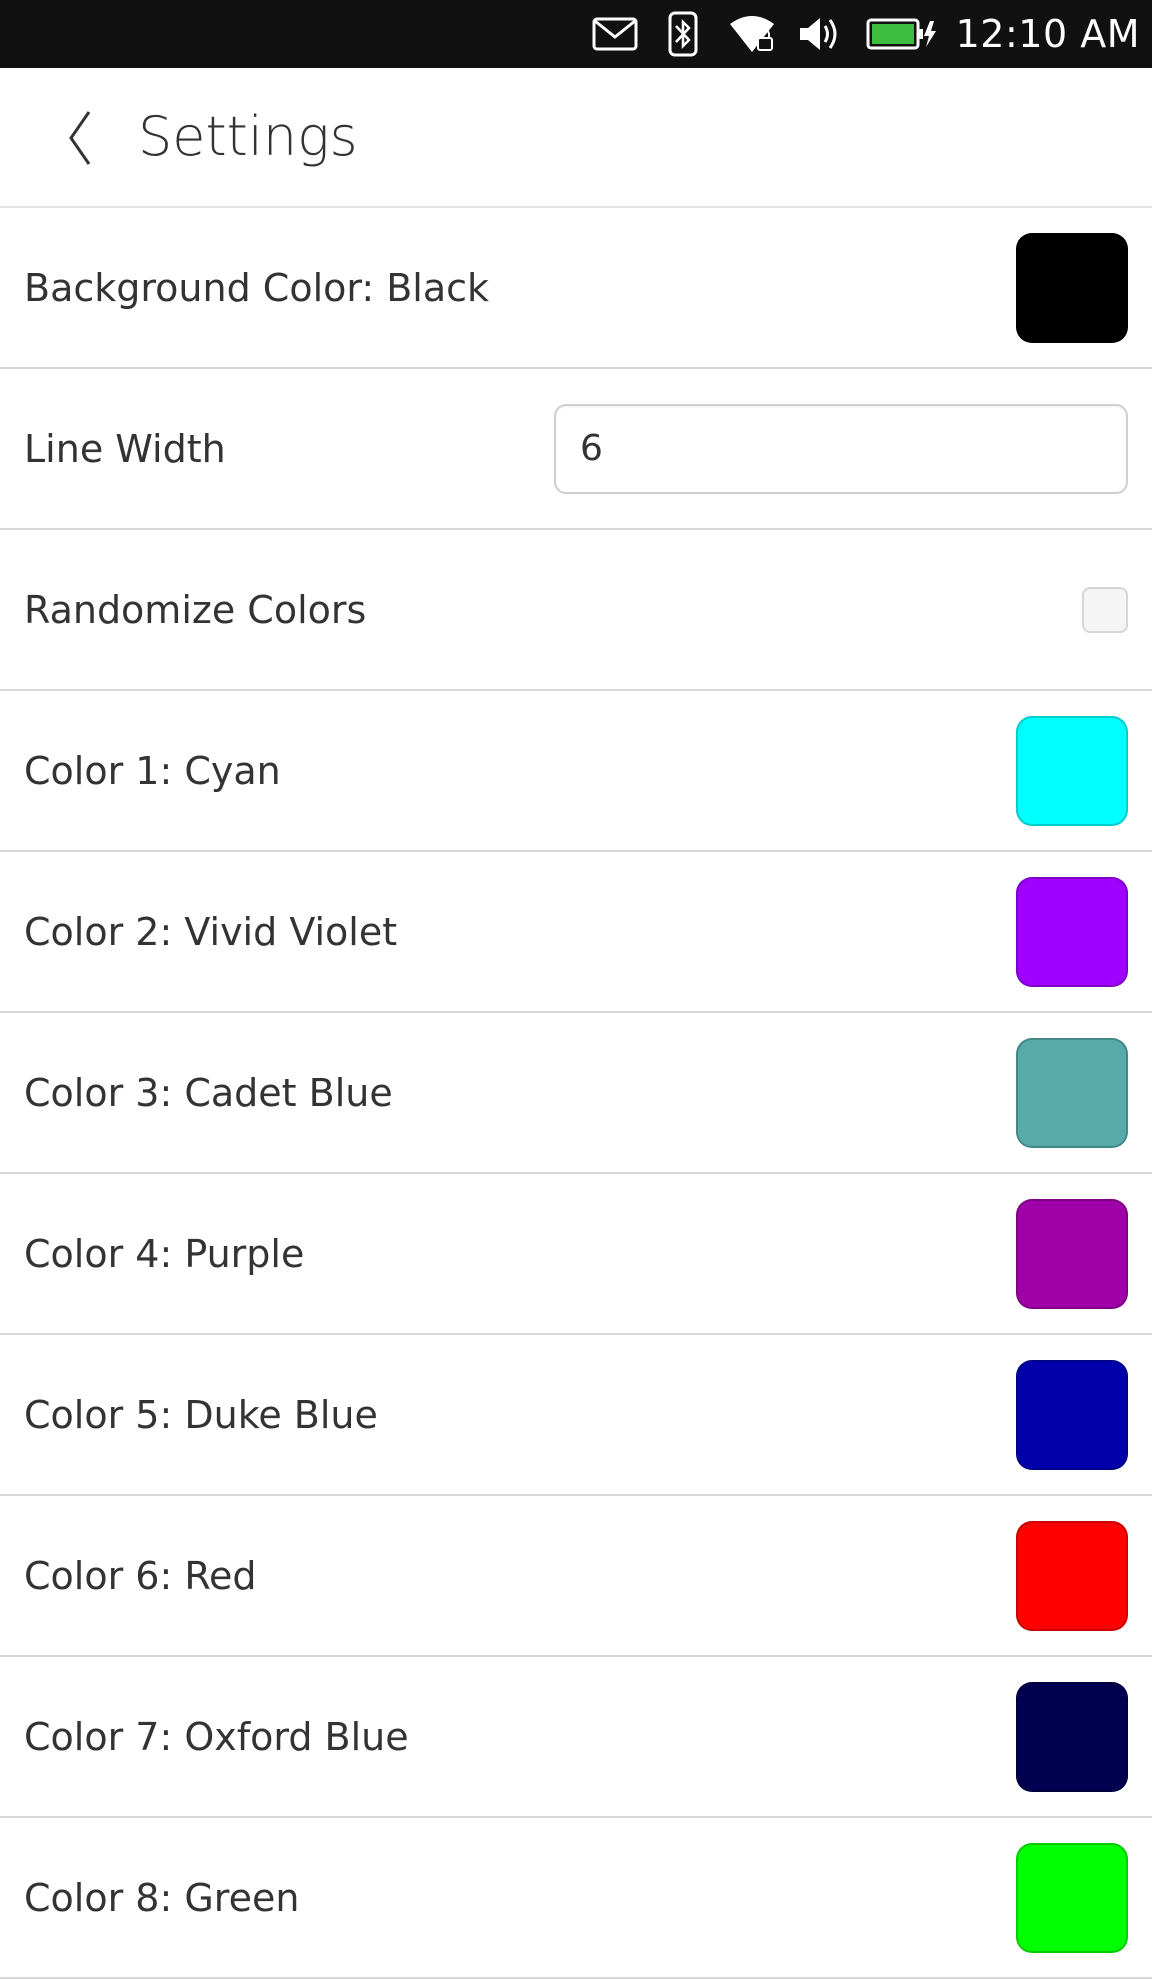 This screenshot has height=1979, width=1152. Describe the element at coordinates (162, 1897) in the screenshot. I see `setting-label: Color 8: Green` at that location.